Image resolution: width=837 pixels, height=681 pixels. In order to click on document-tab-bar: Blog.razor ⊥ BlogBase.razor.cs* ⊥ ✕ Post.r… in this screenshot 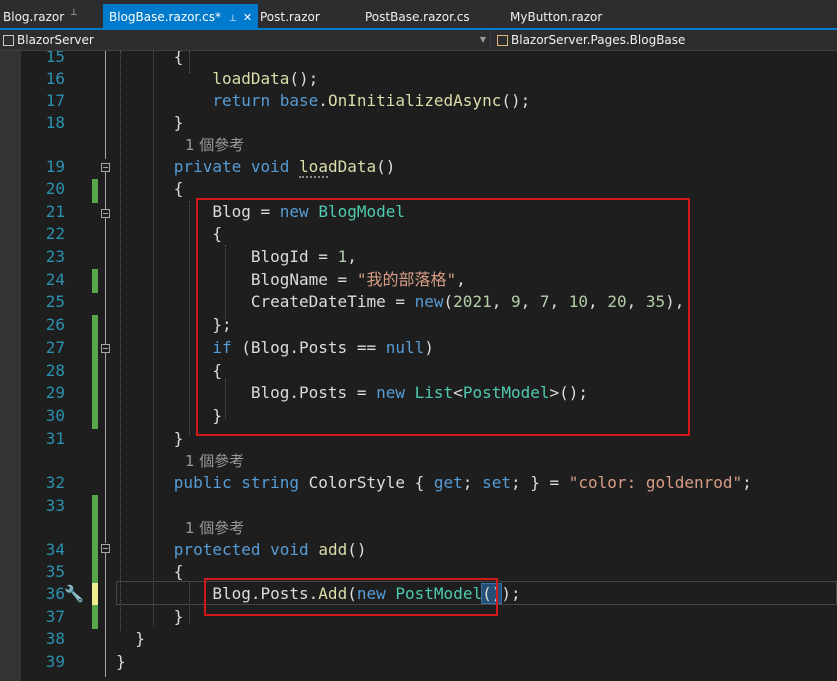, I will do `click(418, 15)`.